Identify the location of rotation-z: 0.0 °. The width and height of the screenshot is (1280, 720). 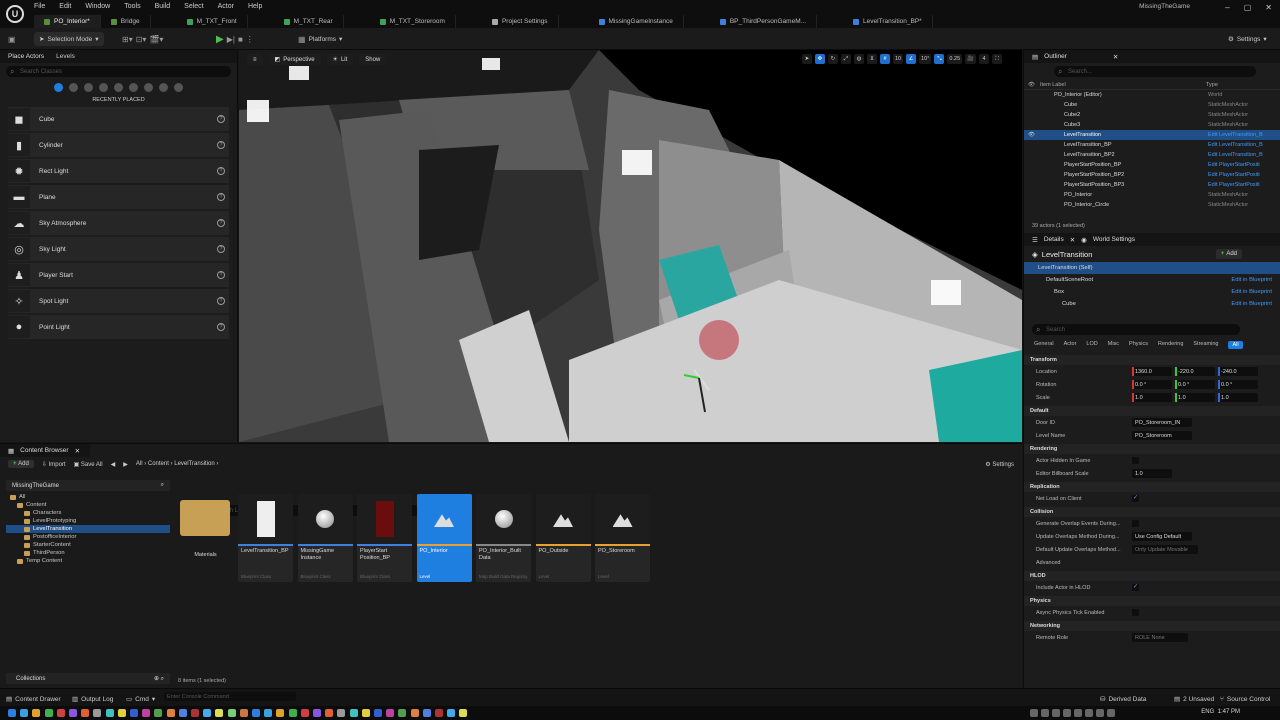
(1238, 384).